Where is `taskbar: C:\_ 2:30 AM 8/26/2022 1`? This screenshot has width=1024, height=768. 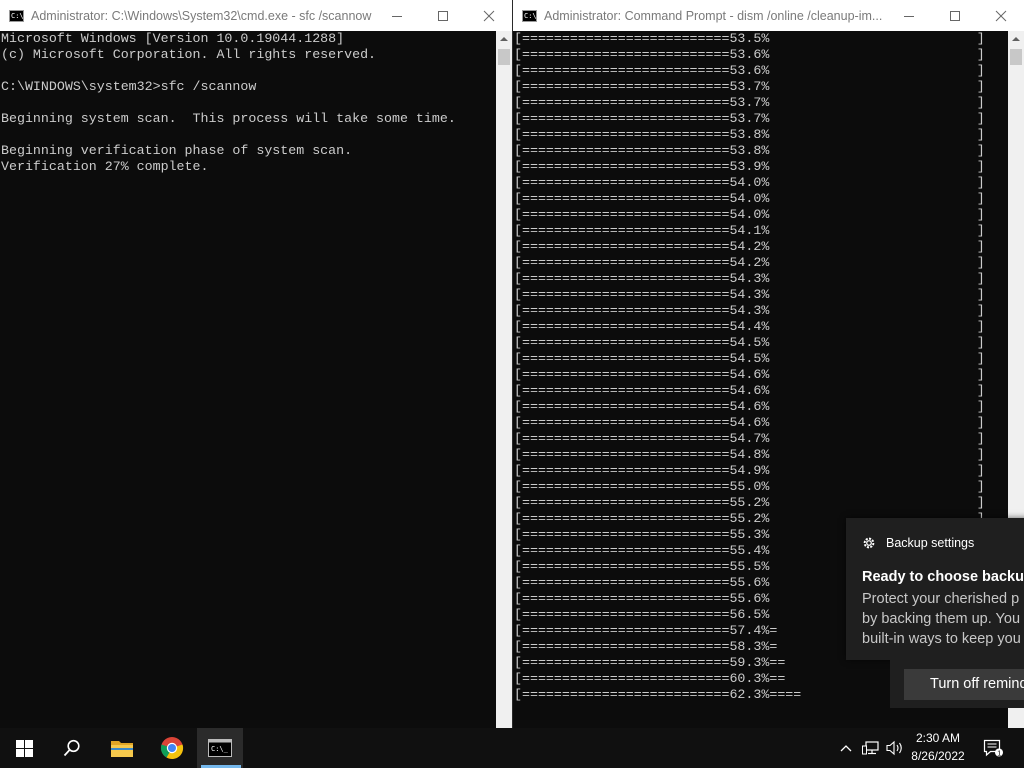 taskbar: C:\_ 2:30 AM 8/26/2022 1 is located at coordinates (512, 748).